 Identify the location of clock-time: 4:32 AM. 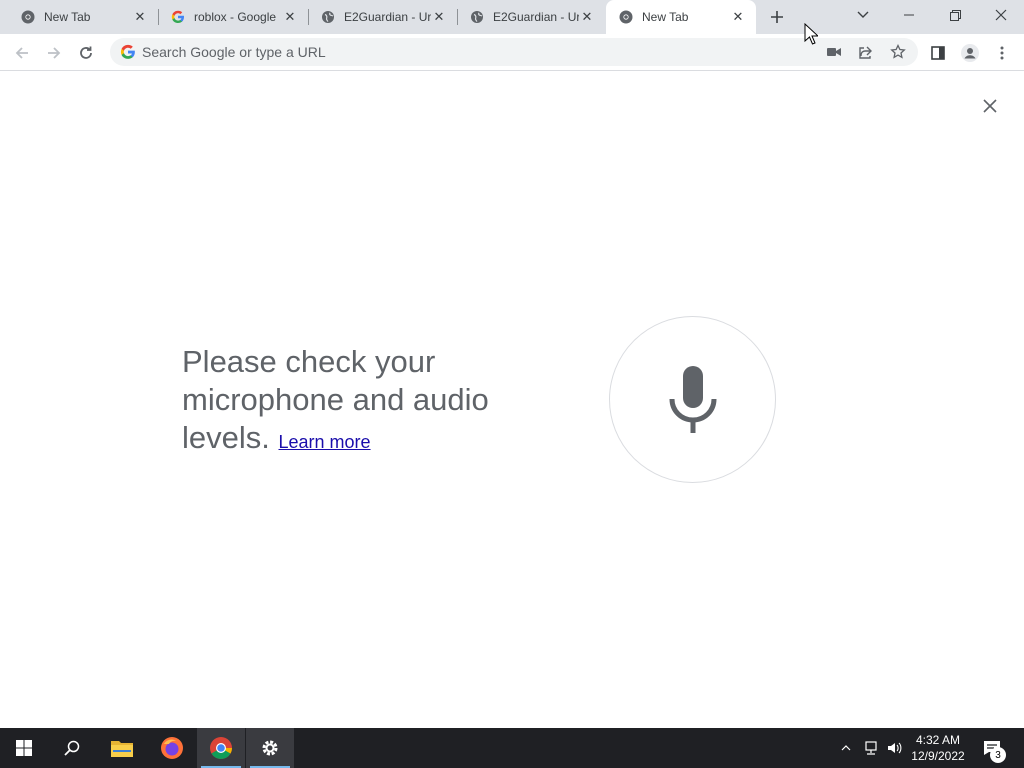
(938, 740).